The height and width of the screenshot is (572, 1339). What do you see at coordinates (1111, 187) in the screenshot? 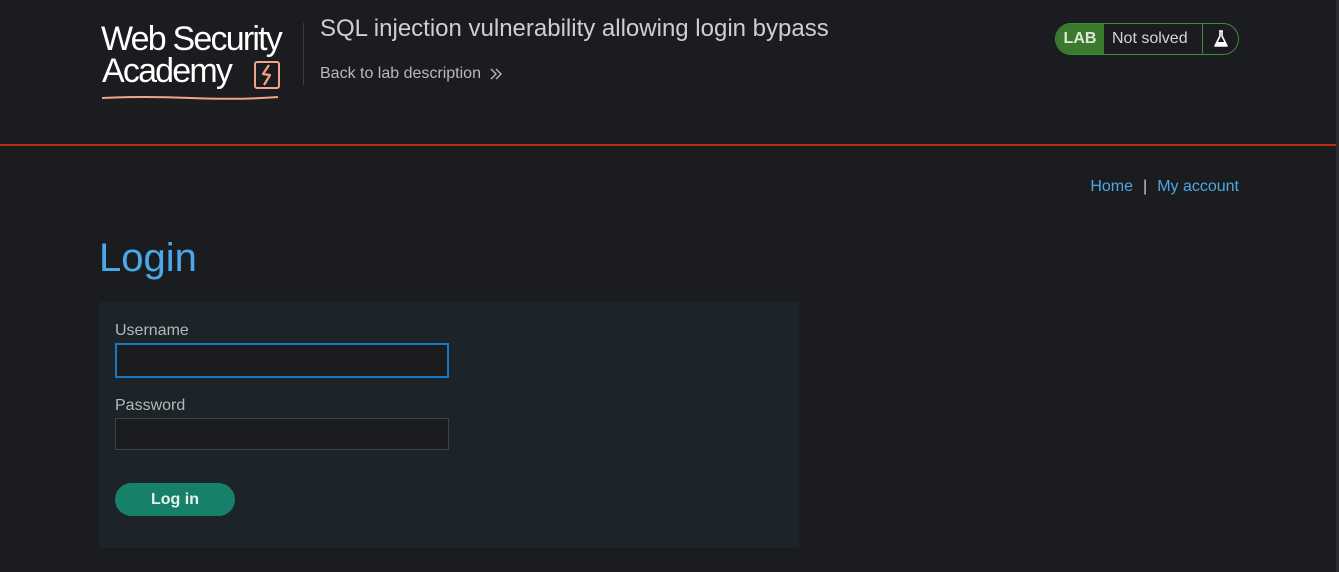
I see `home-link: Home` at bounding box center [1111, 187].